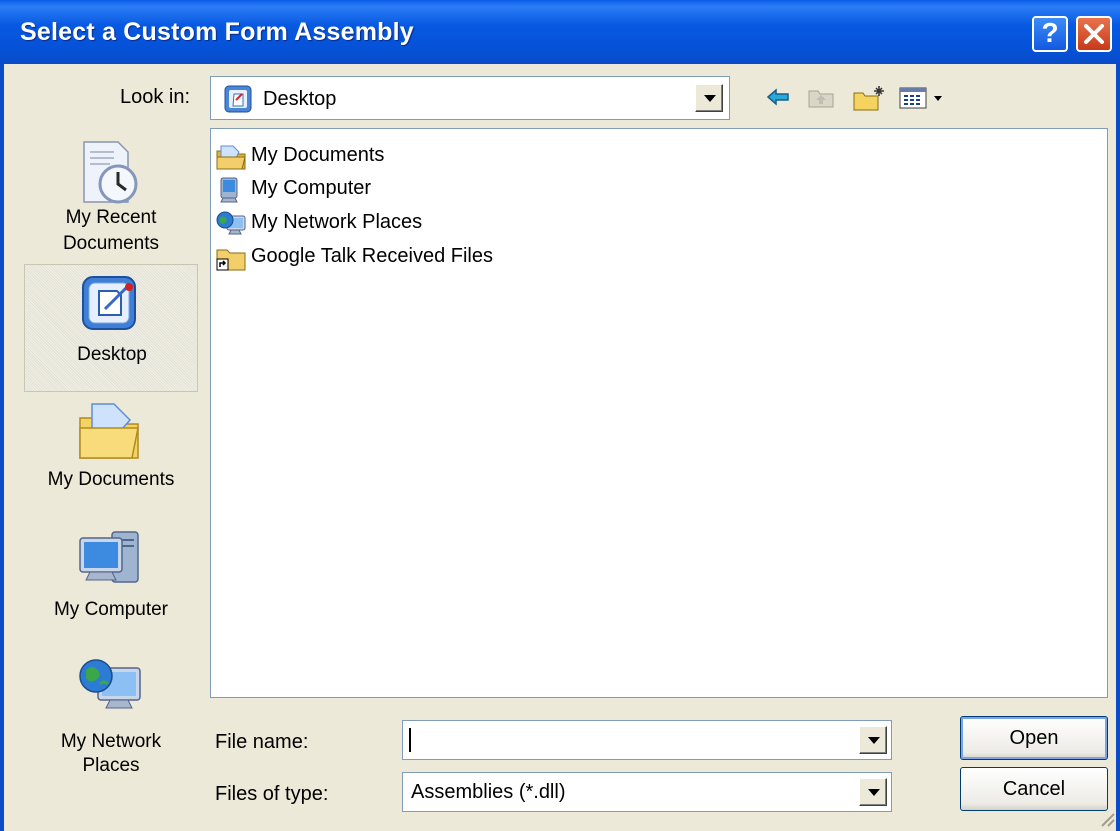 The image size is (1120, 831). What do you see at coordinates (337, 222) in the screenshot?
I see `file-name: My Network Places` at bounding box center [337, 222].